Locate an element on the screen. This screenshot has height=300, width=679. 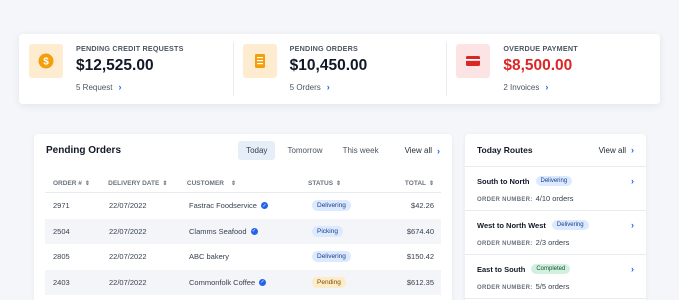
customer-cell: ABC bakery is located at coordinates (250, 256).